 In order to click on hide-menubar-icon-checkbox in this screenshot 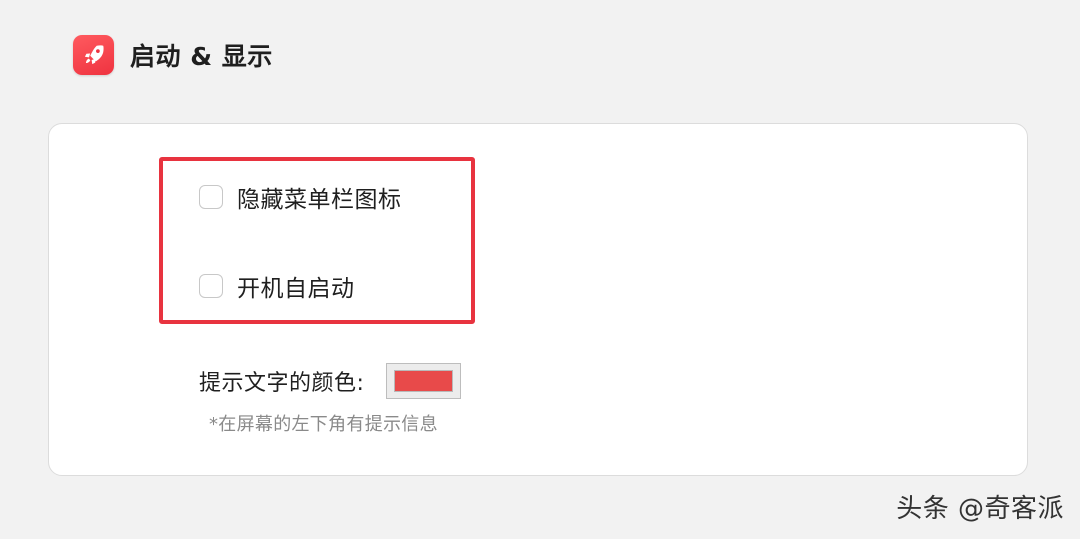, I will do `click(211, 197)`.